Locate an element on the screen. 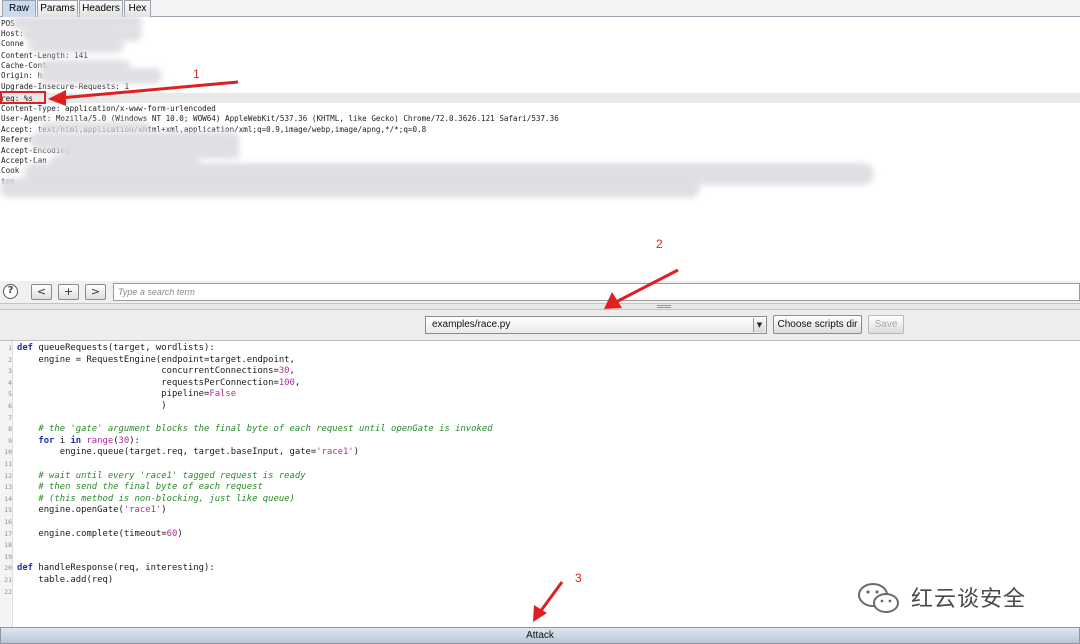 Image resolution: width=1080 pixels, height=644 pixels. code-line: def handleResponse(req, interesting): is located at coordinates (116, 569).